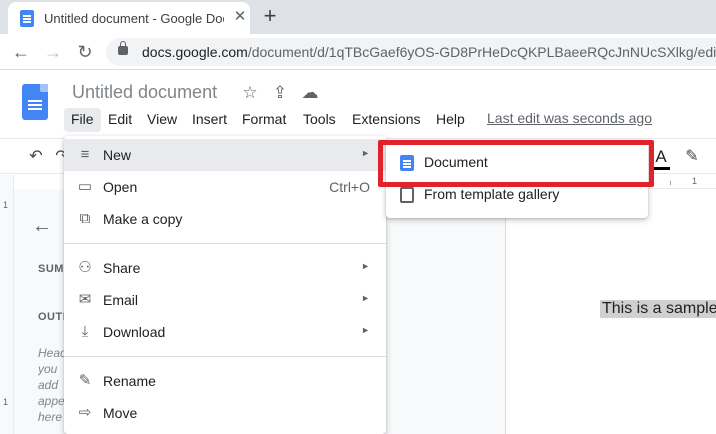 This screenshot has height=434, width=716. I want to click on star-icon: ☆, so click(250, 93).